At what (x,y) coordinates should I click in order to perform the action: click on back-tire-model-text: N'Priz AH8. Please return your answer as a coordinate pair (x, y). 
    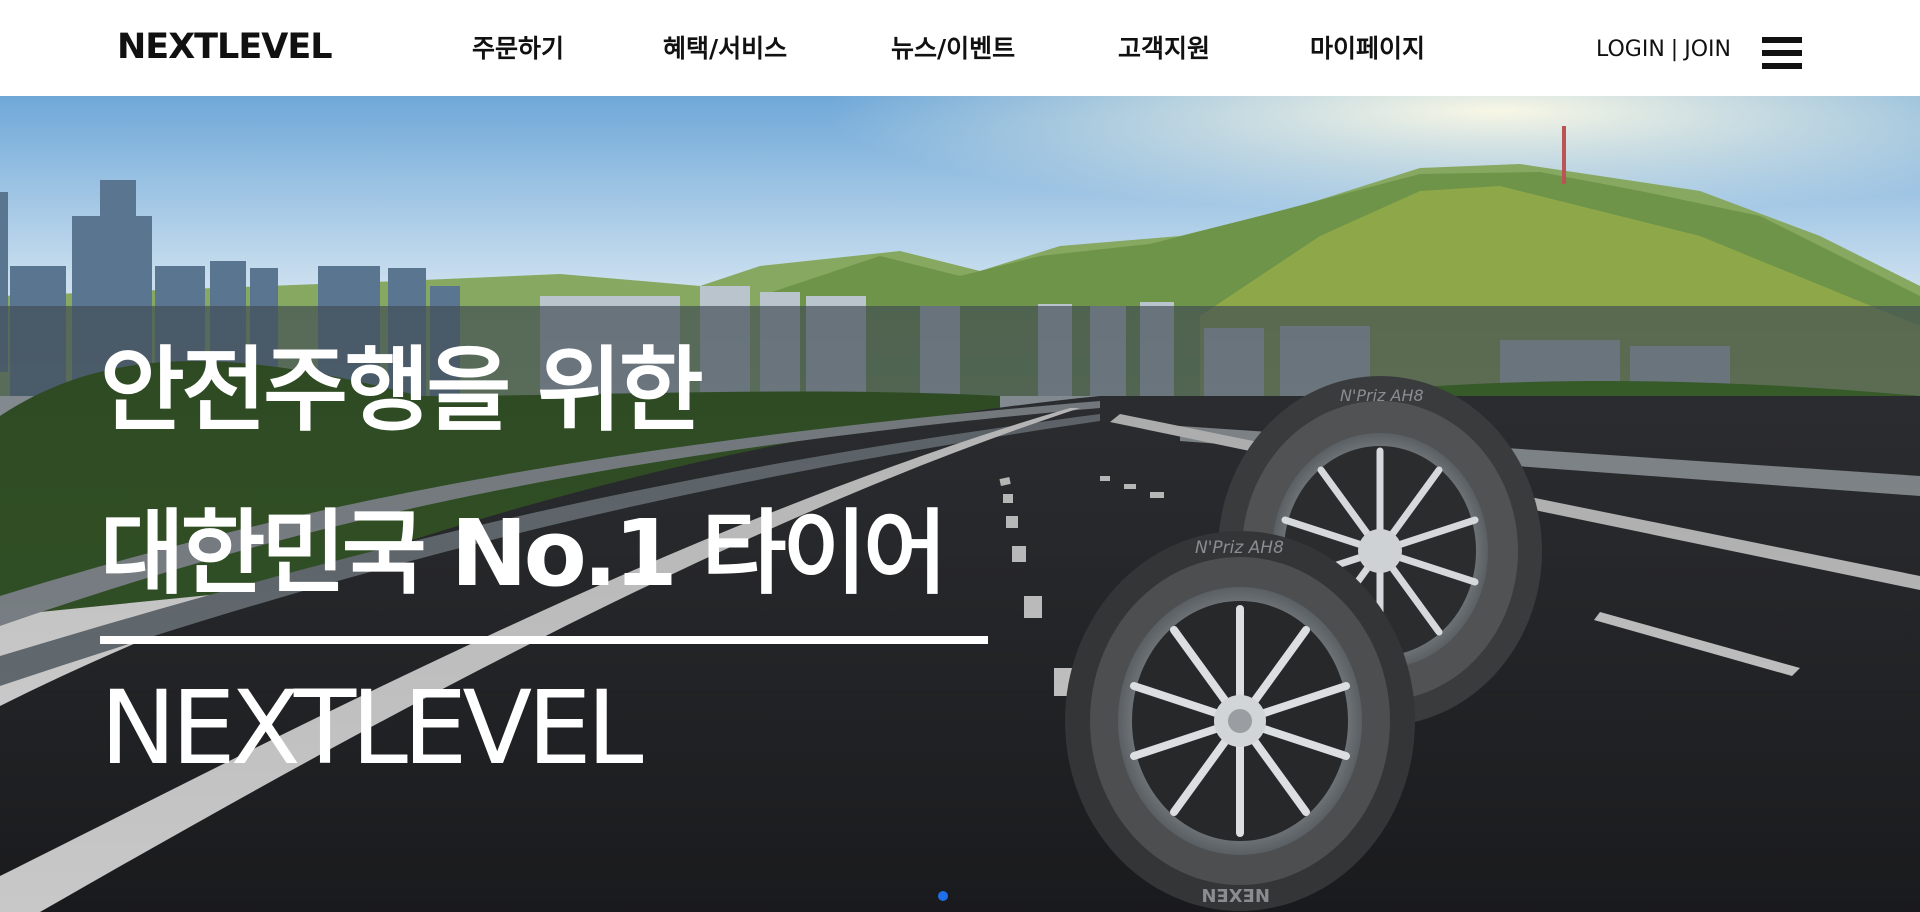
    Looking at the image, I should click on (1382, 395).